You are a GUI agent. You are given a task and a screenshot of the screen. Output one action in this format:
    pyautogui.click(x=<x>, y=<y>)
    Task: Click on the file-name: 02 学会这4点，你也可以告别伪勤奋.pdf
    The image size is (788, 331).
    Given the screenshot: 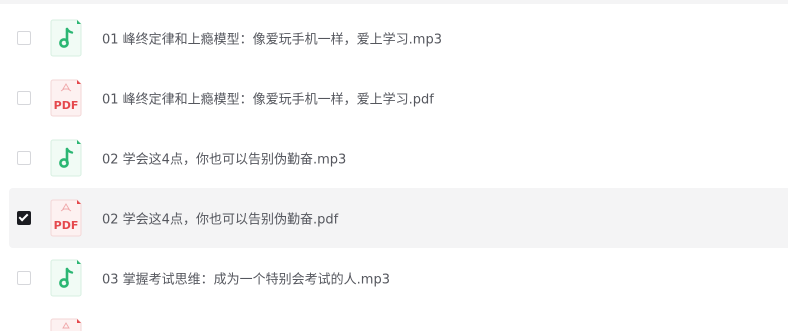 What is the action you would take?
    pyautogui.click(x=220, y=218)
    